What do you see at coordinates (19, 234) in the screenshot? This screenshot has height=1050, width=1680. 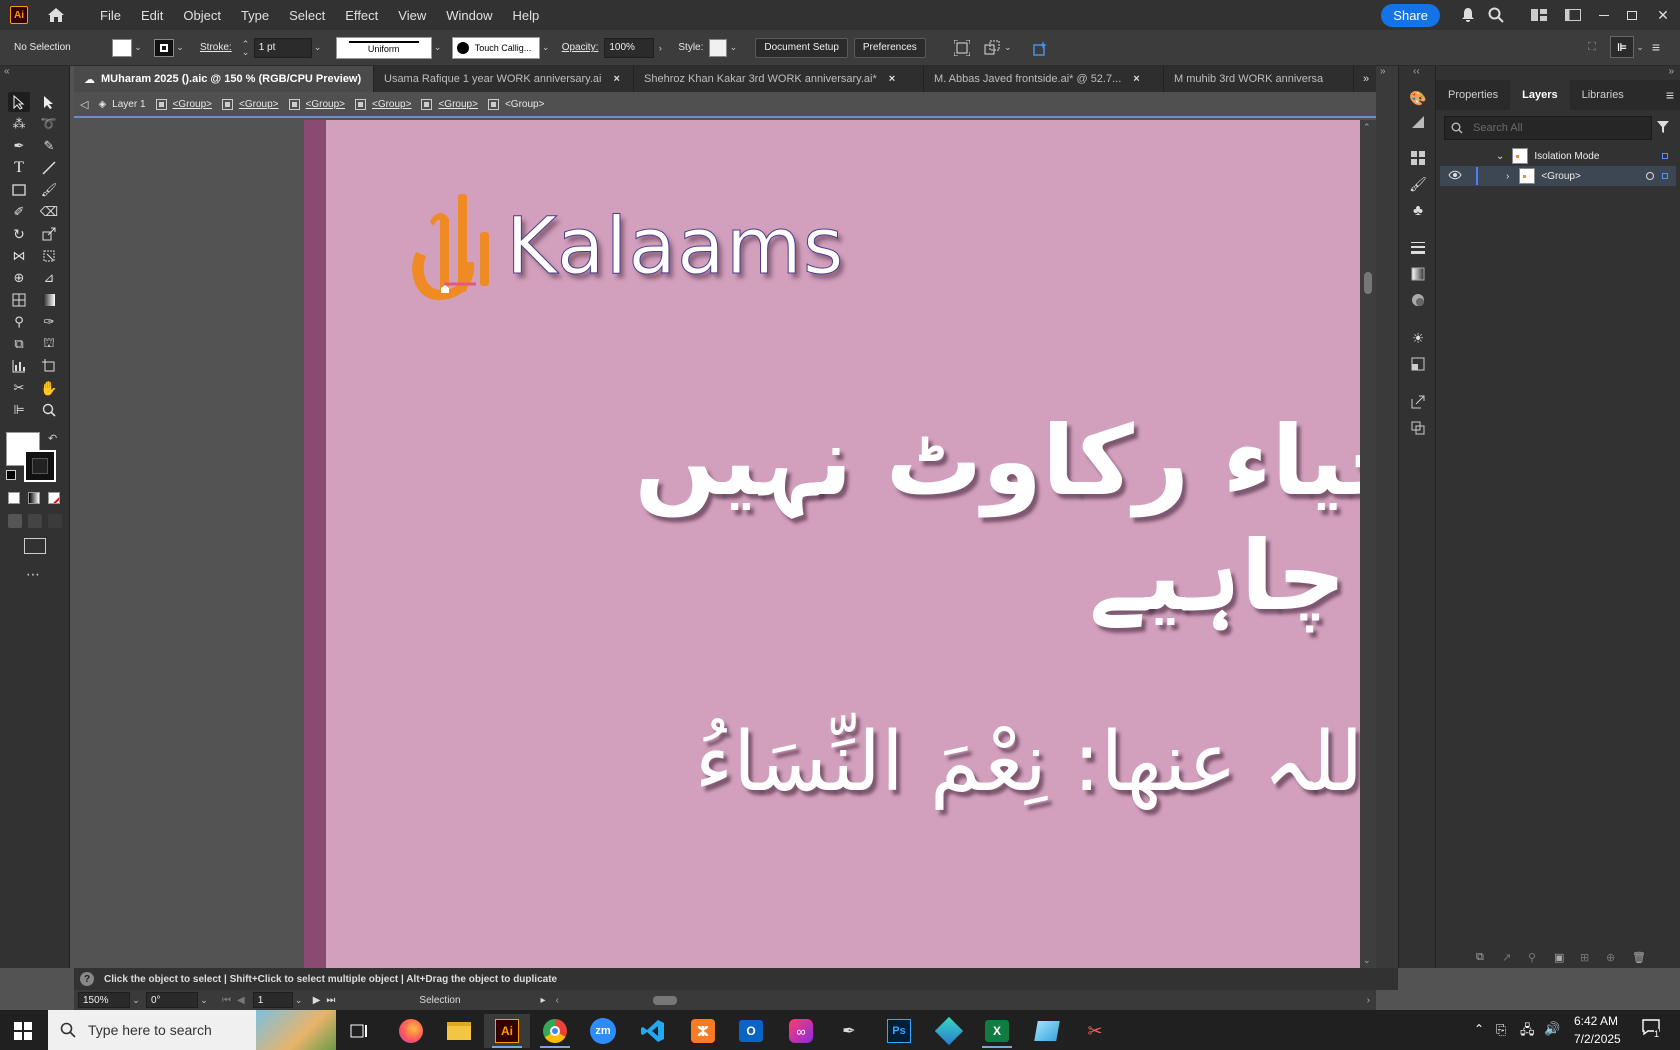 I see `rotate-tool-icon: ↻` at bounding box center [19, 234].